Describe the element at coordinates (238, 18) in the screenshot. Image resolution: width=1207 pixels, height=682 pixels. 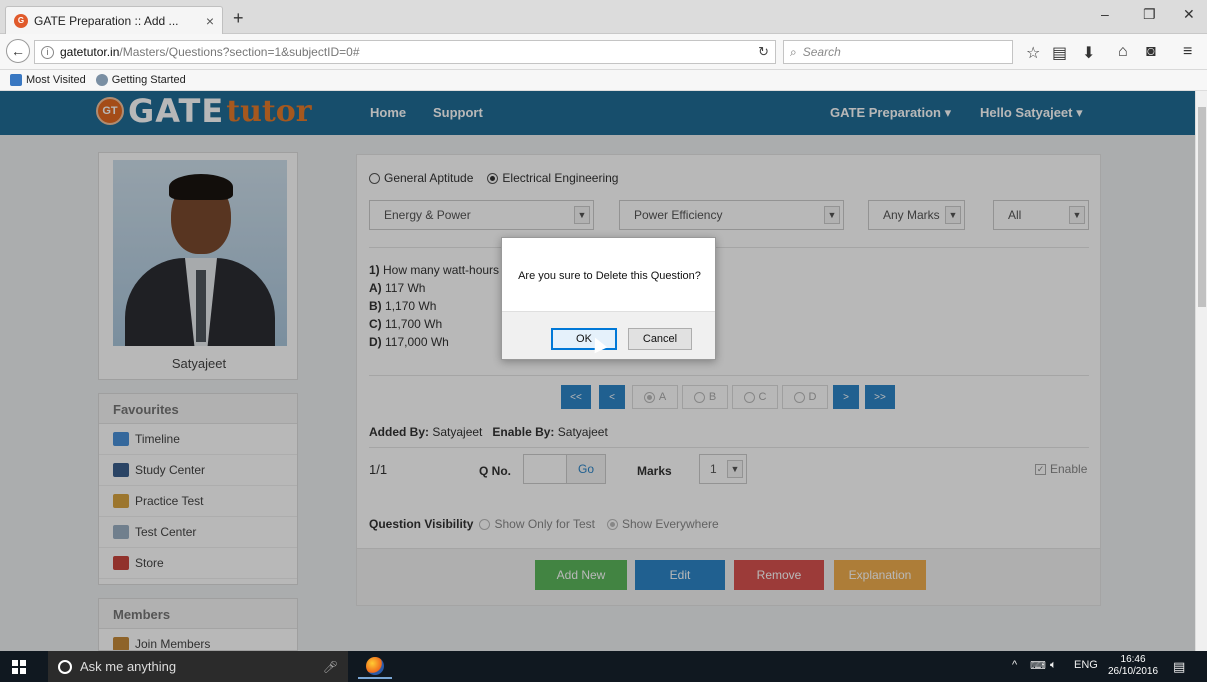
I see `new-tab-button: +` at that location.